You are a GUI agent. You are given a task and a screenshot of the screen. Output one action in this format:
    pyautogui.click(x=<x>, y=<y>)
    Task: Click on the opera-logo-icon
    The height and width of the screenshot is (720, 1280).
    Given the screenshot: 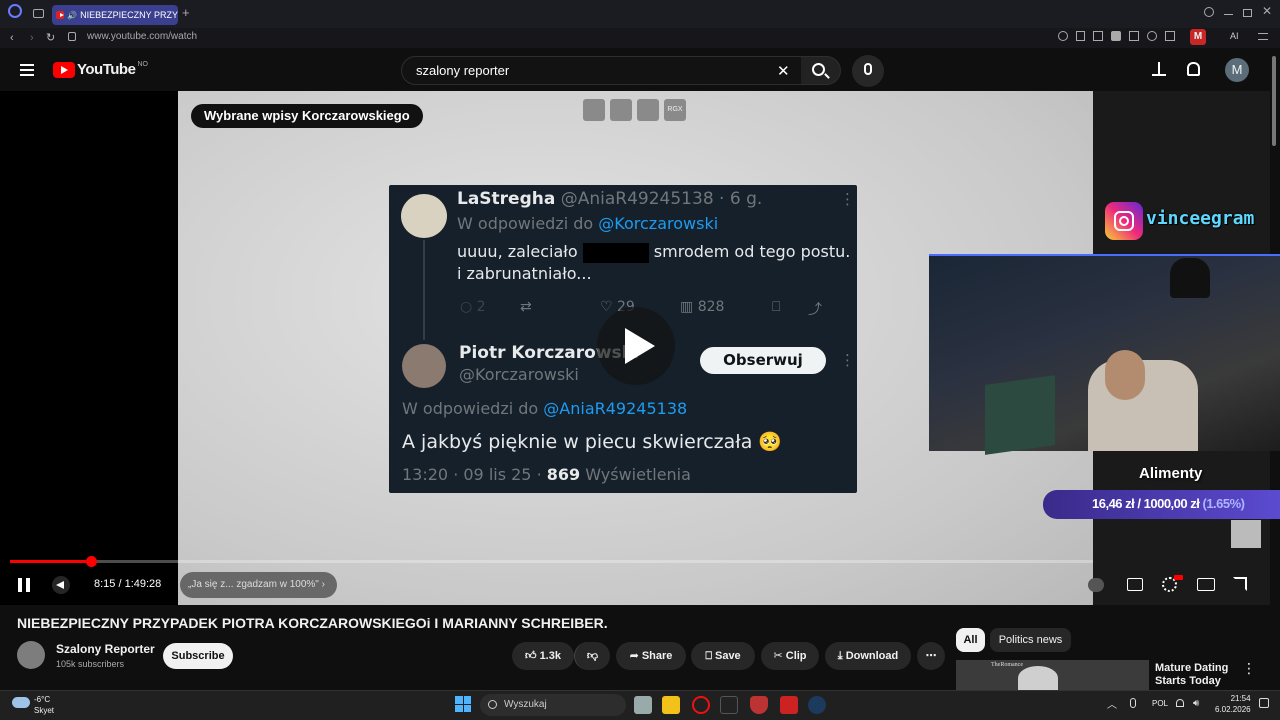 What is the action you would take?
    pyautogui.click(x=15, y=11)
    